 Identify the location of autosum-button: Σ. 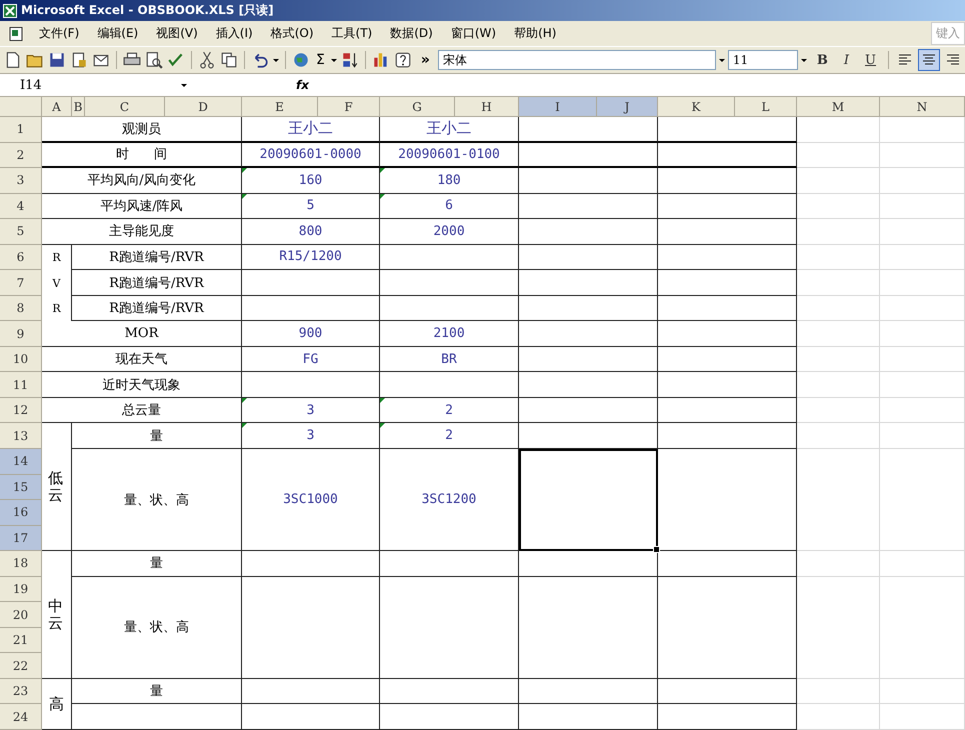
(320, 60).